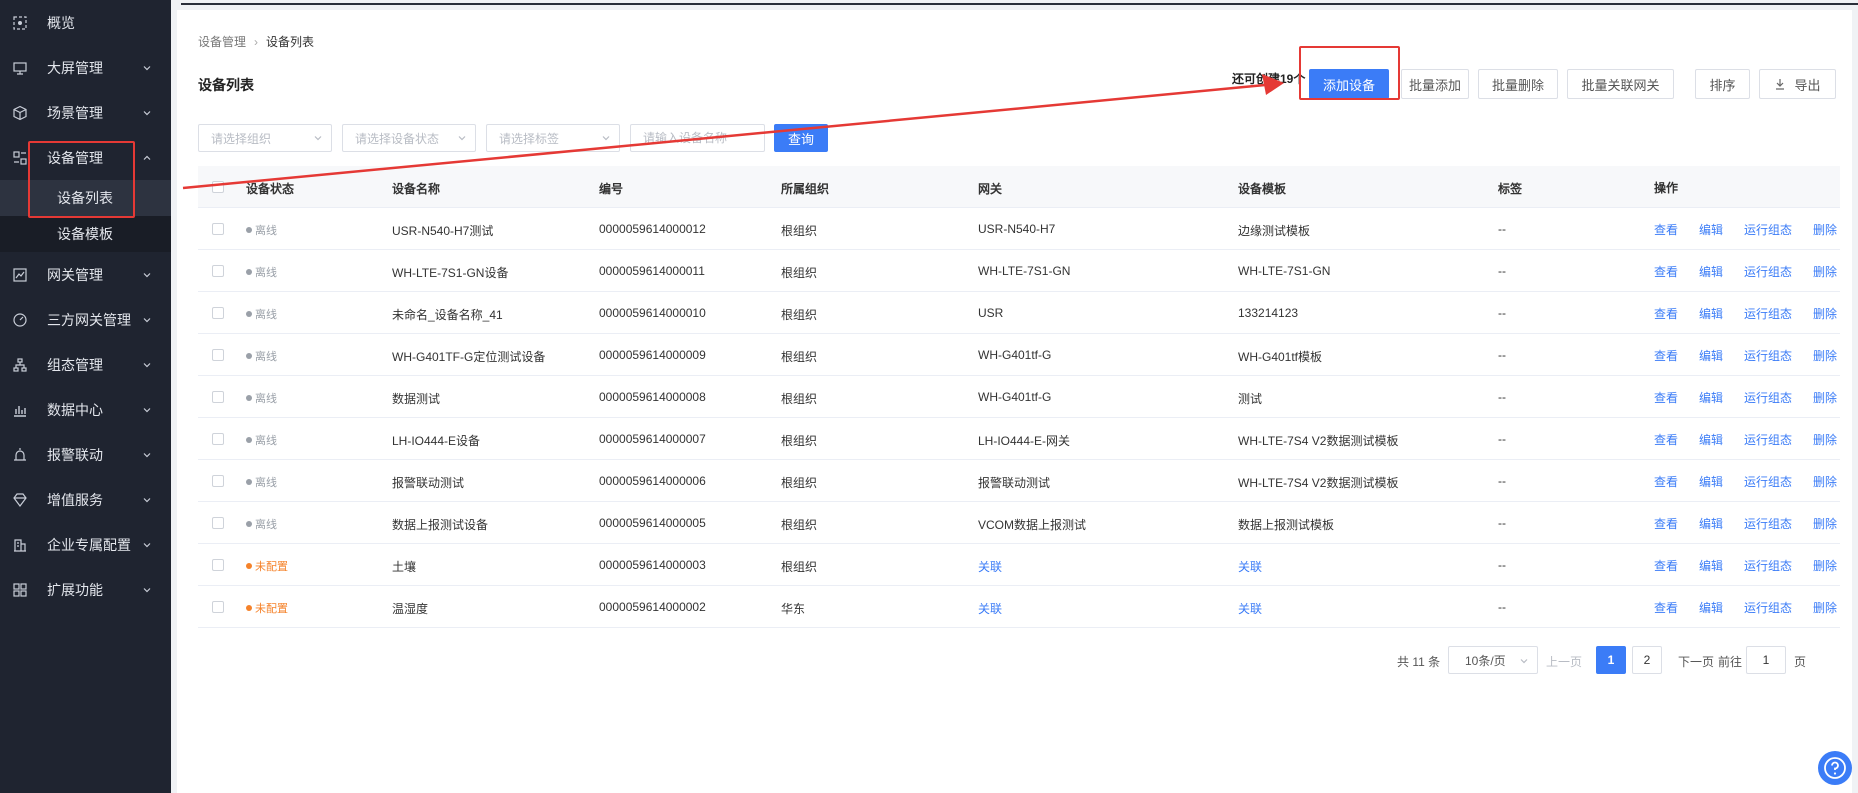 The image size is (1858, 793). I want to click on batch-add-button: 批量添加, so click(1435, 84).